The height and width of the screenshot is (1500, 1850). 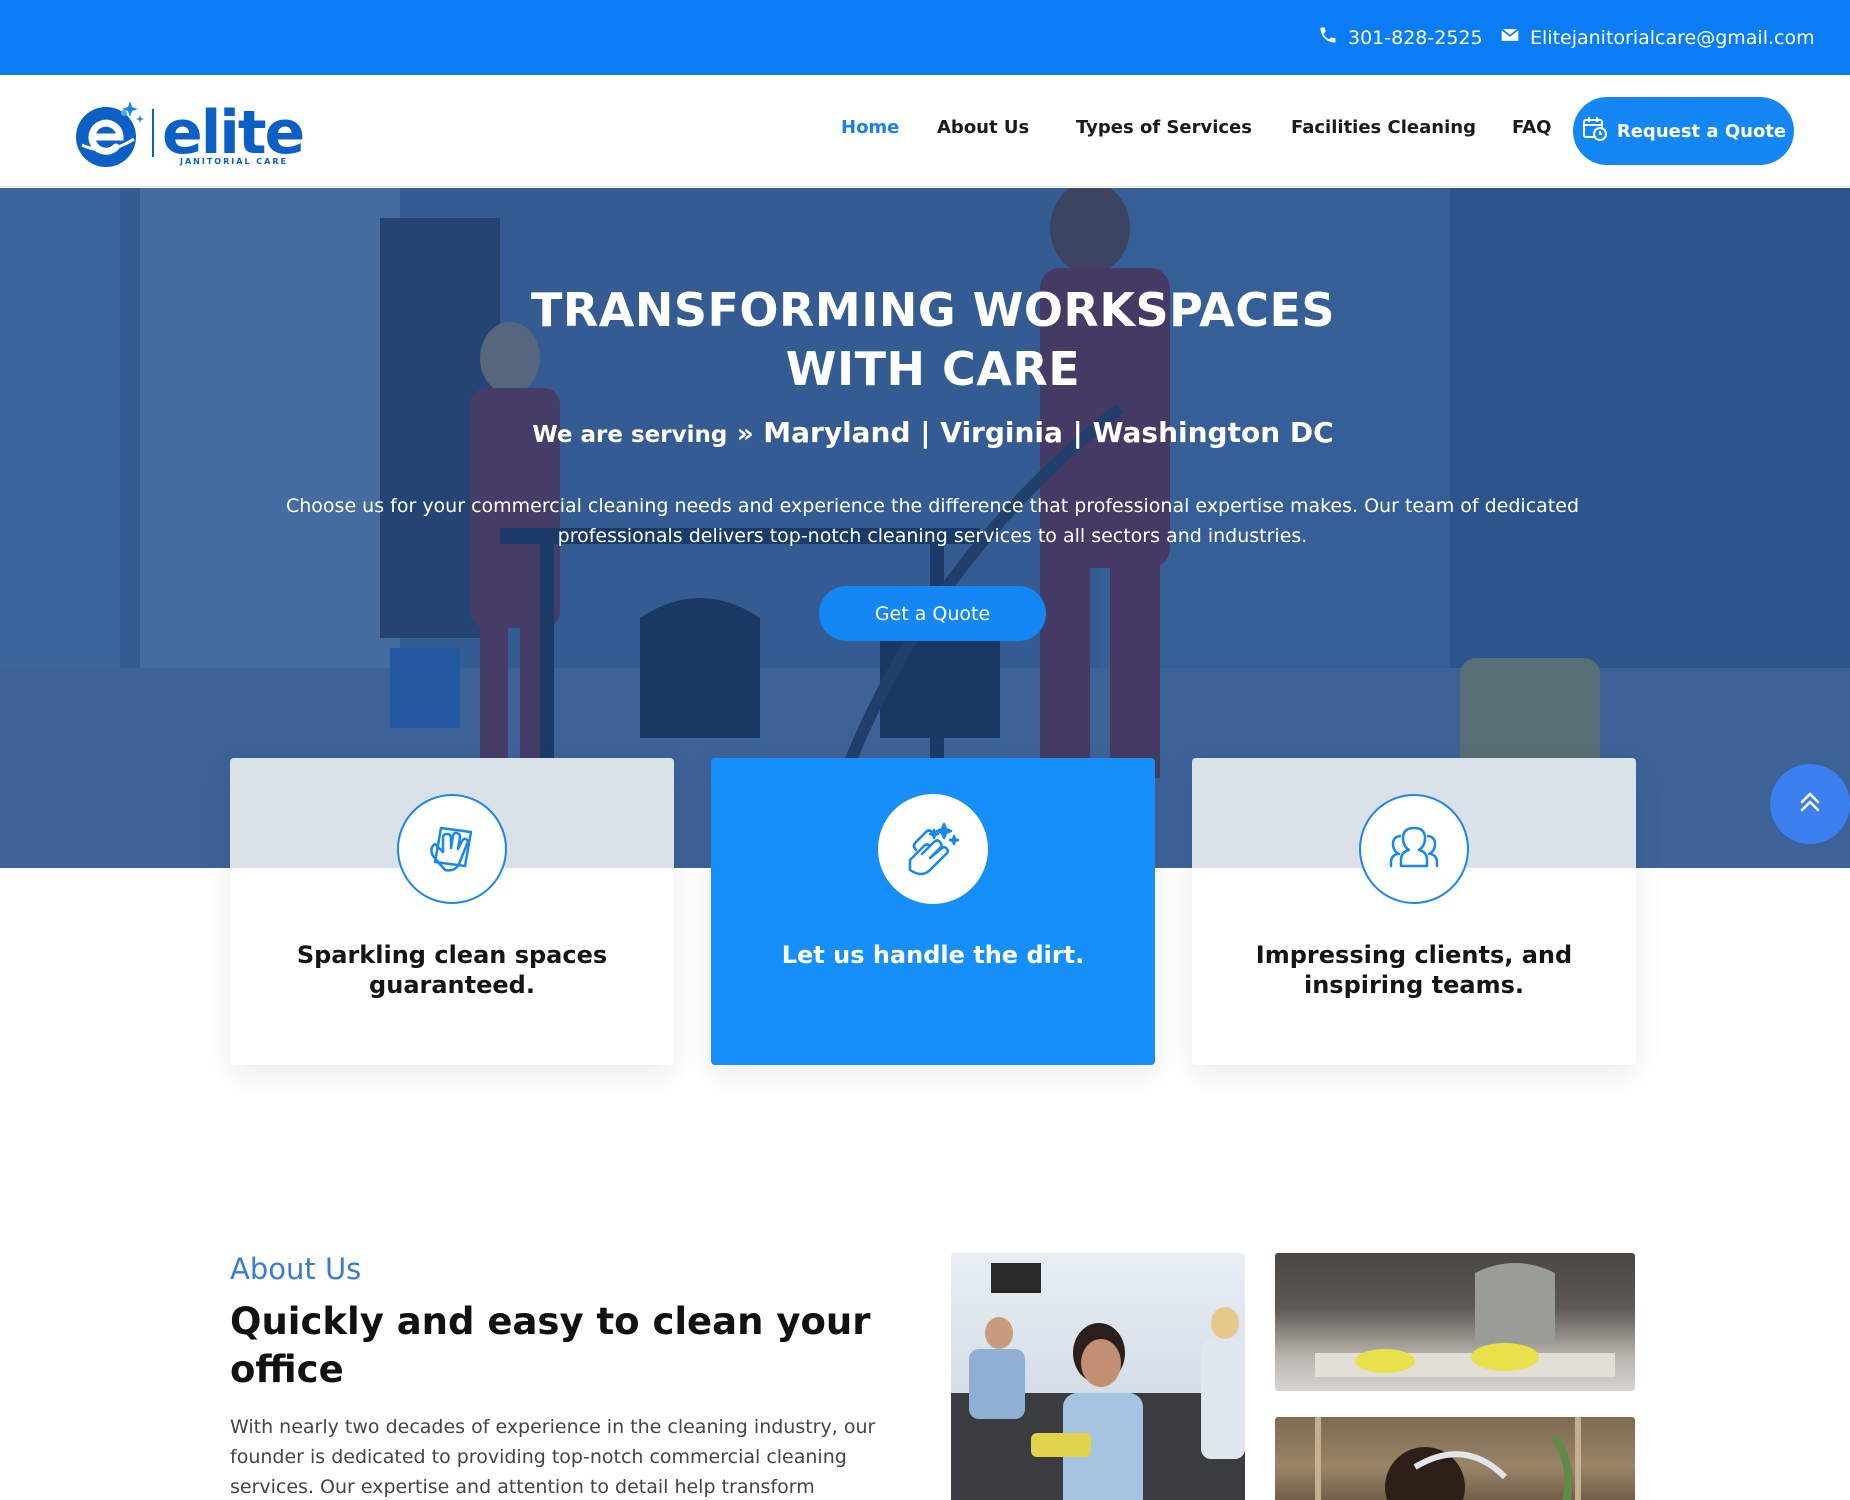 What do you see at coordinates (933, 955) in the screenshot?
I see `feature-title: Let us handle the dirt.` at bounding box center [933, 955].